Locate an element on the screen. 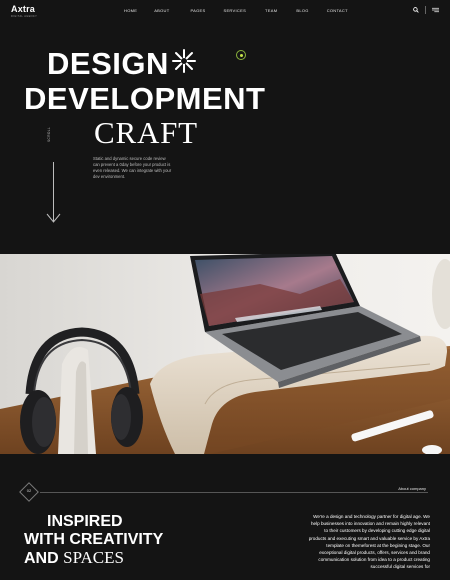 This screenshot has height=580, width=450. about-headline-line-2: WITH CREATIVITY is located at coordinates (94, 539).